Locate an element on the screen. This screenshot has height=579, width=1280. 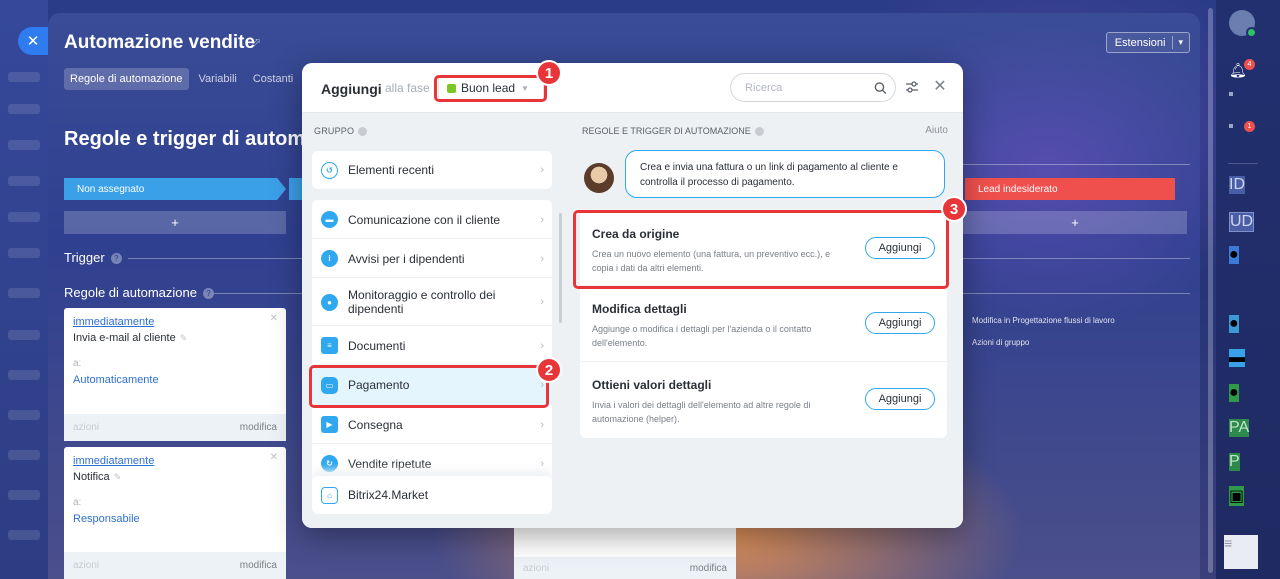
plus-icon: + is located at coordinates (1075, 222).